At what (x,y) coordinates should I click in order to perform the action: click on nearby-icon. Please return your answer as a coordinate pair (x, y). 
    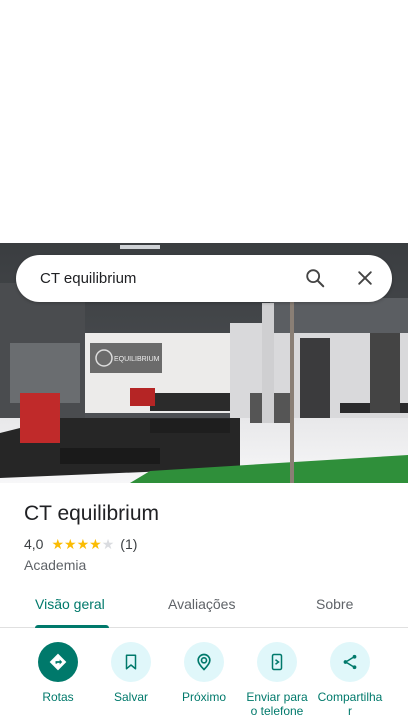
    Looking at the image, I should click on (204, 662).